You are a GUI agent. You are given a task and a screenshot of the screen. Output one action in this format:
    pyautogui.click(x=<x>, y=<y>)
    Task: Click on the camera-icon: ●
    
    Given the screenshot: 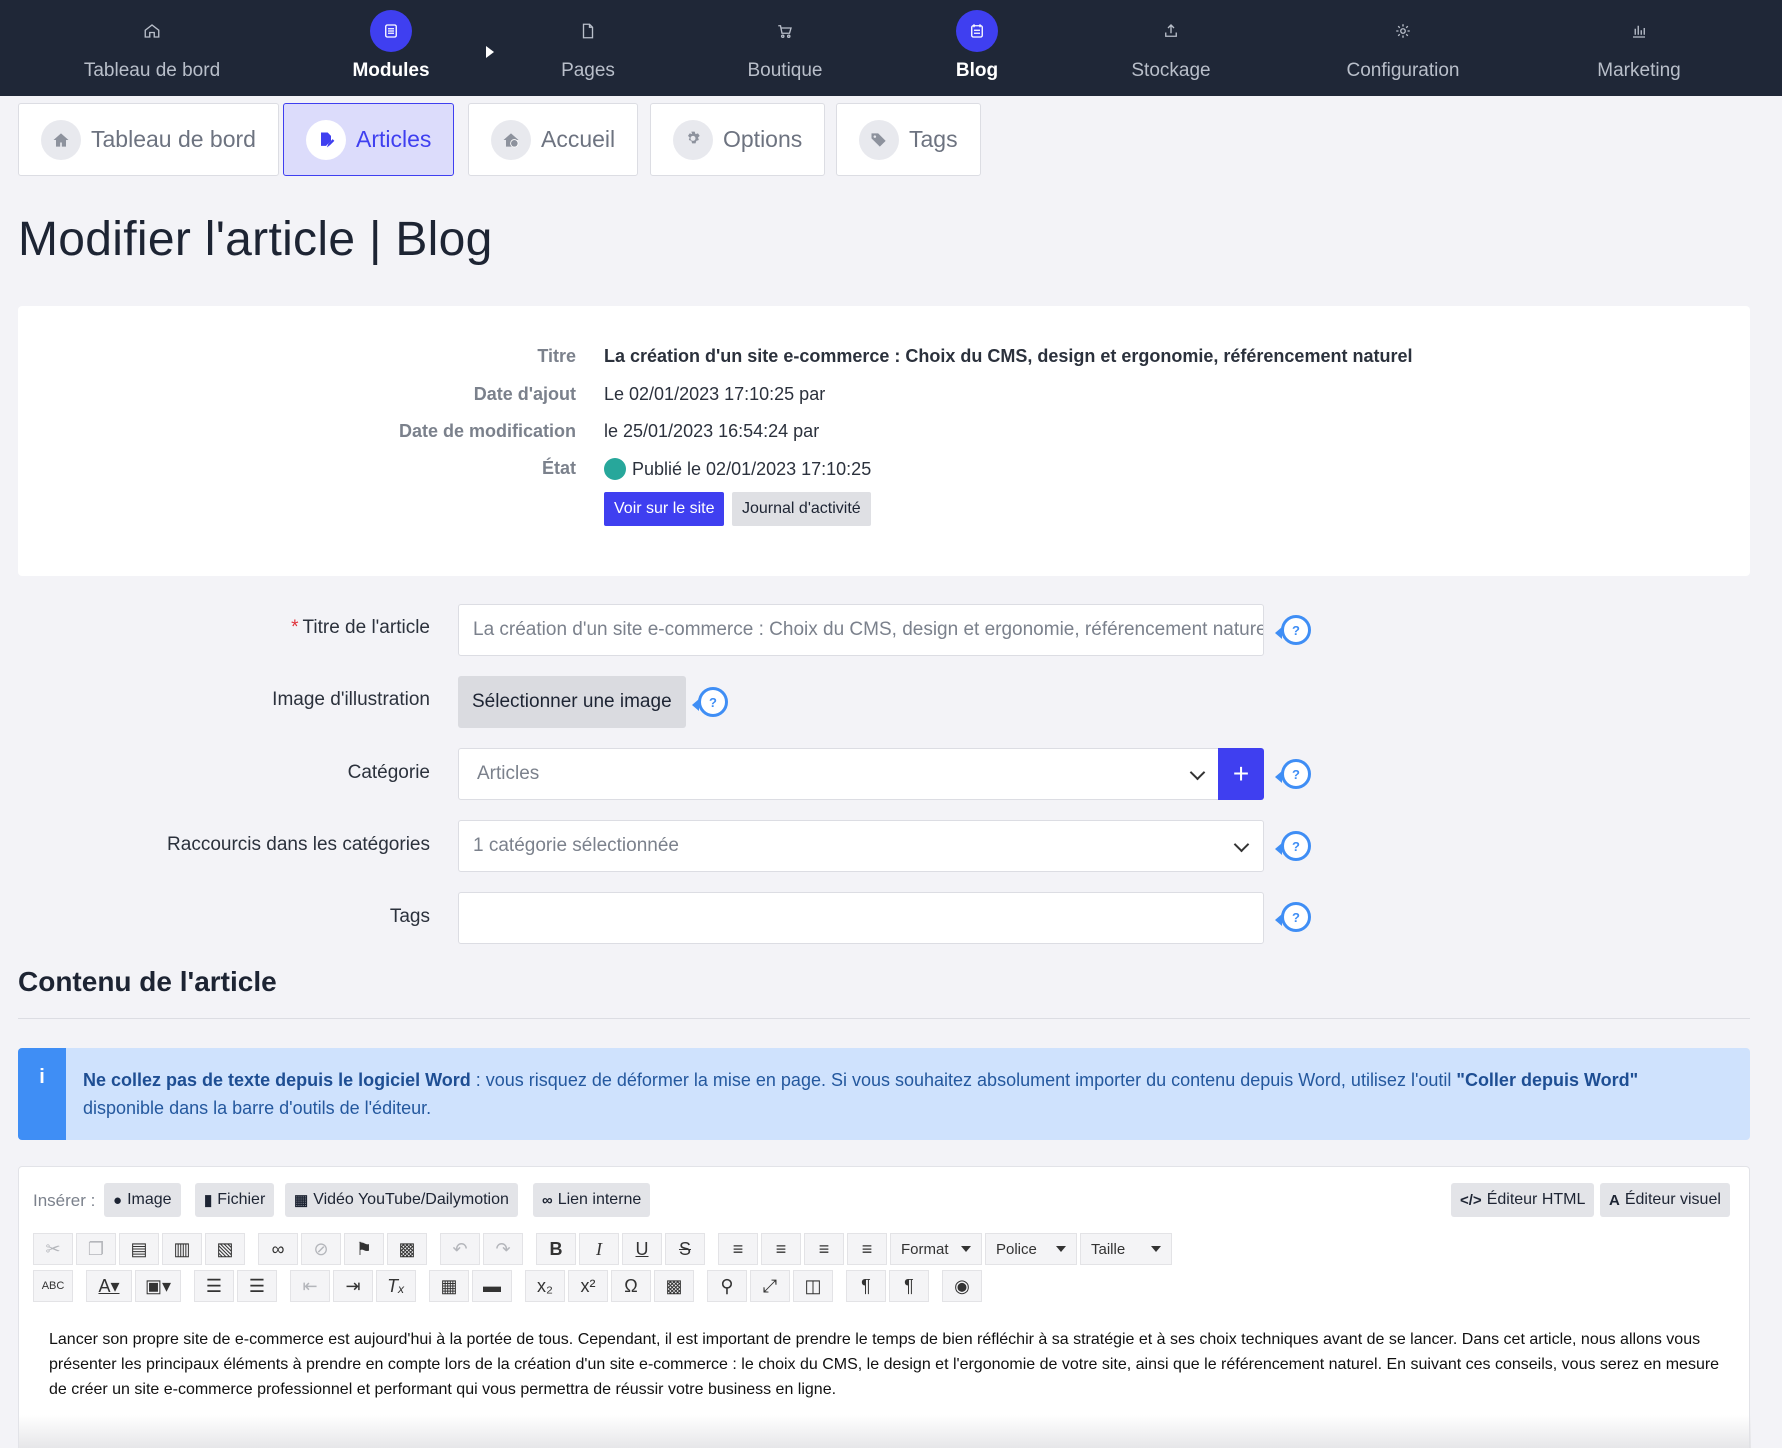 What is the action you would take?
    pyautogui.click(x=118, y=1200)
    